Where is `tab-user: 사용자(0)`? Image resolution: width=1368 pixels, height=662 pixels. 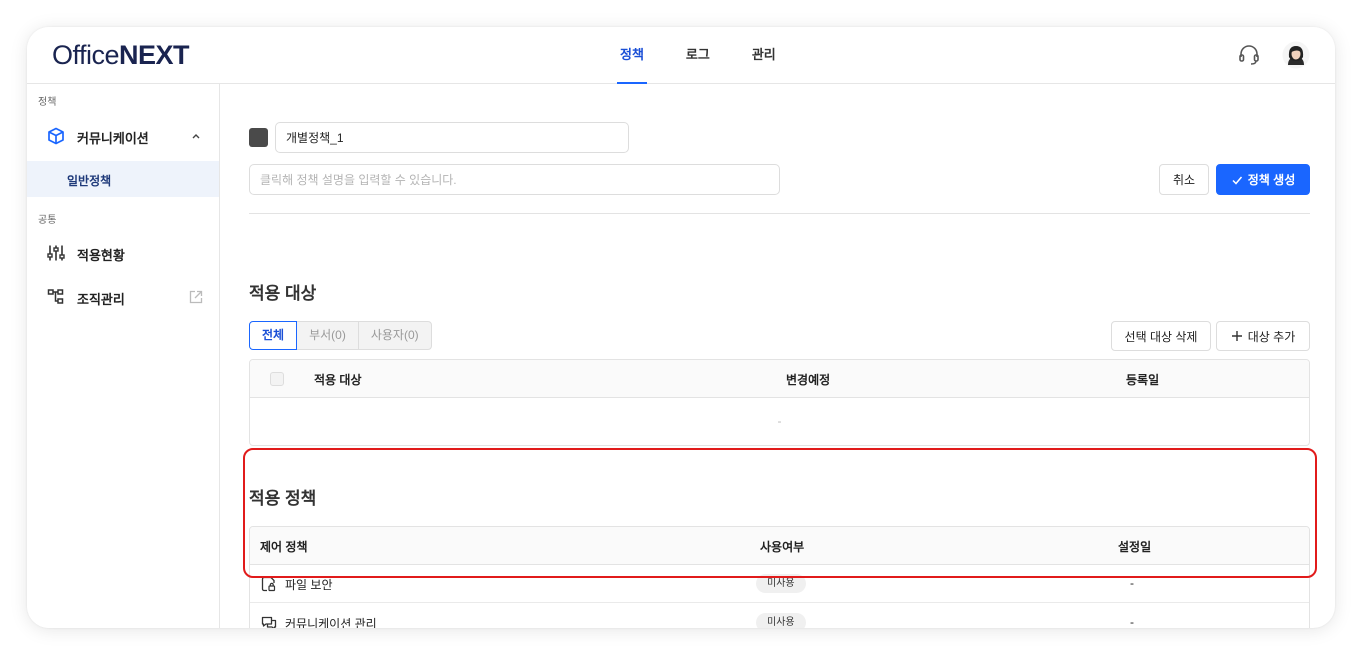 tab-user: 사용자(0) is located at coordinates (394, 335).